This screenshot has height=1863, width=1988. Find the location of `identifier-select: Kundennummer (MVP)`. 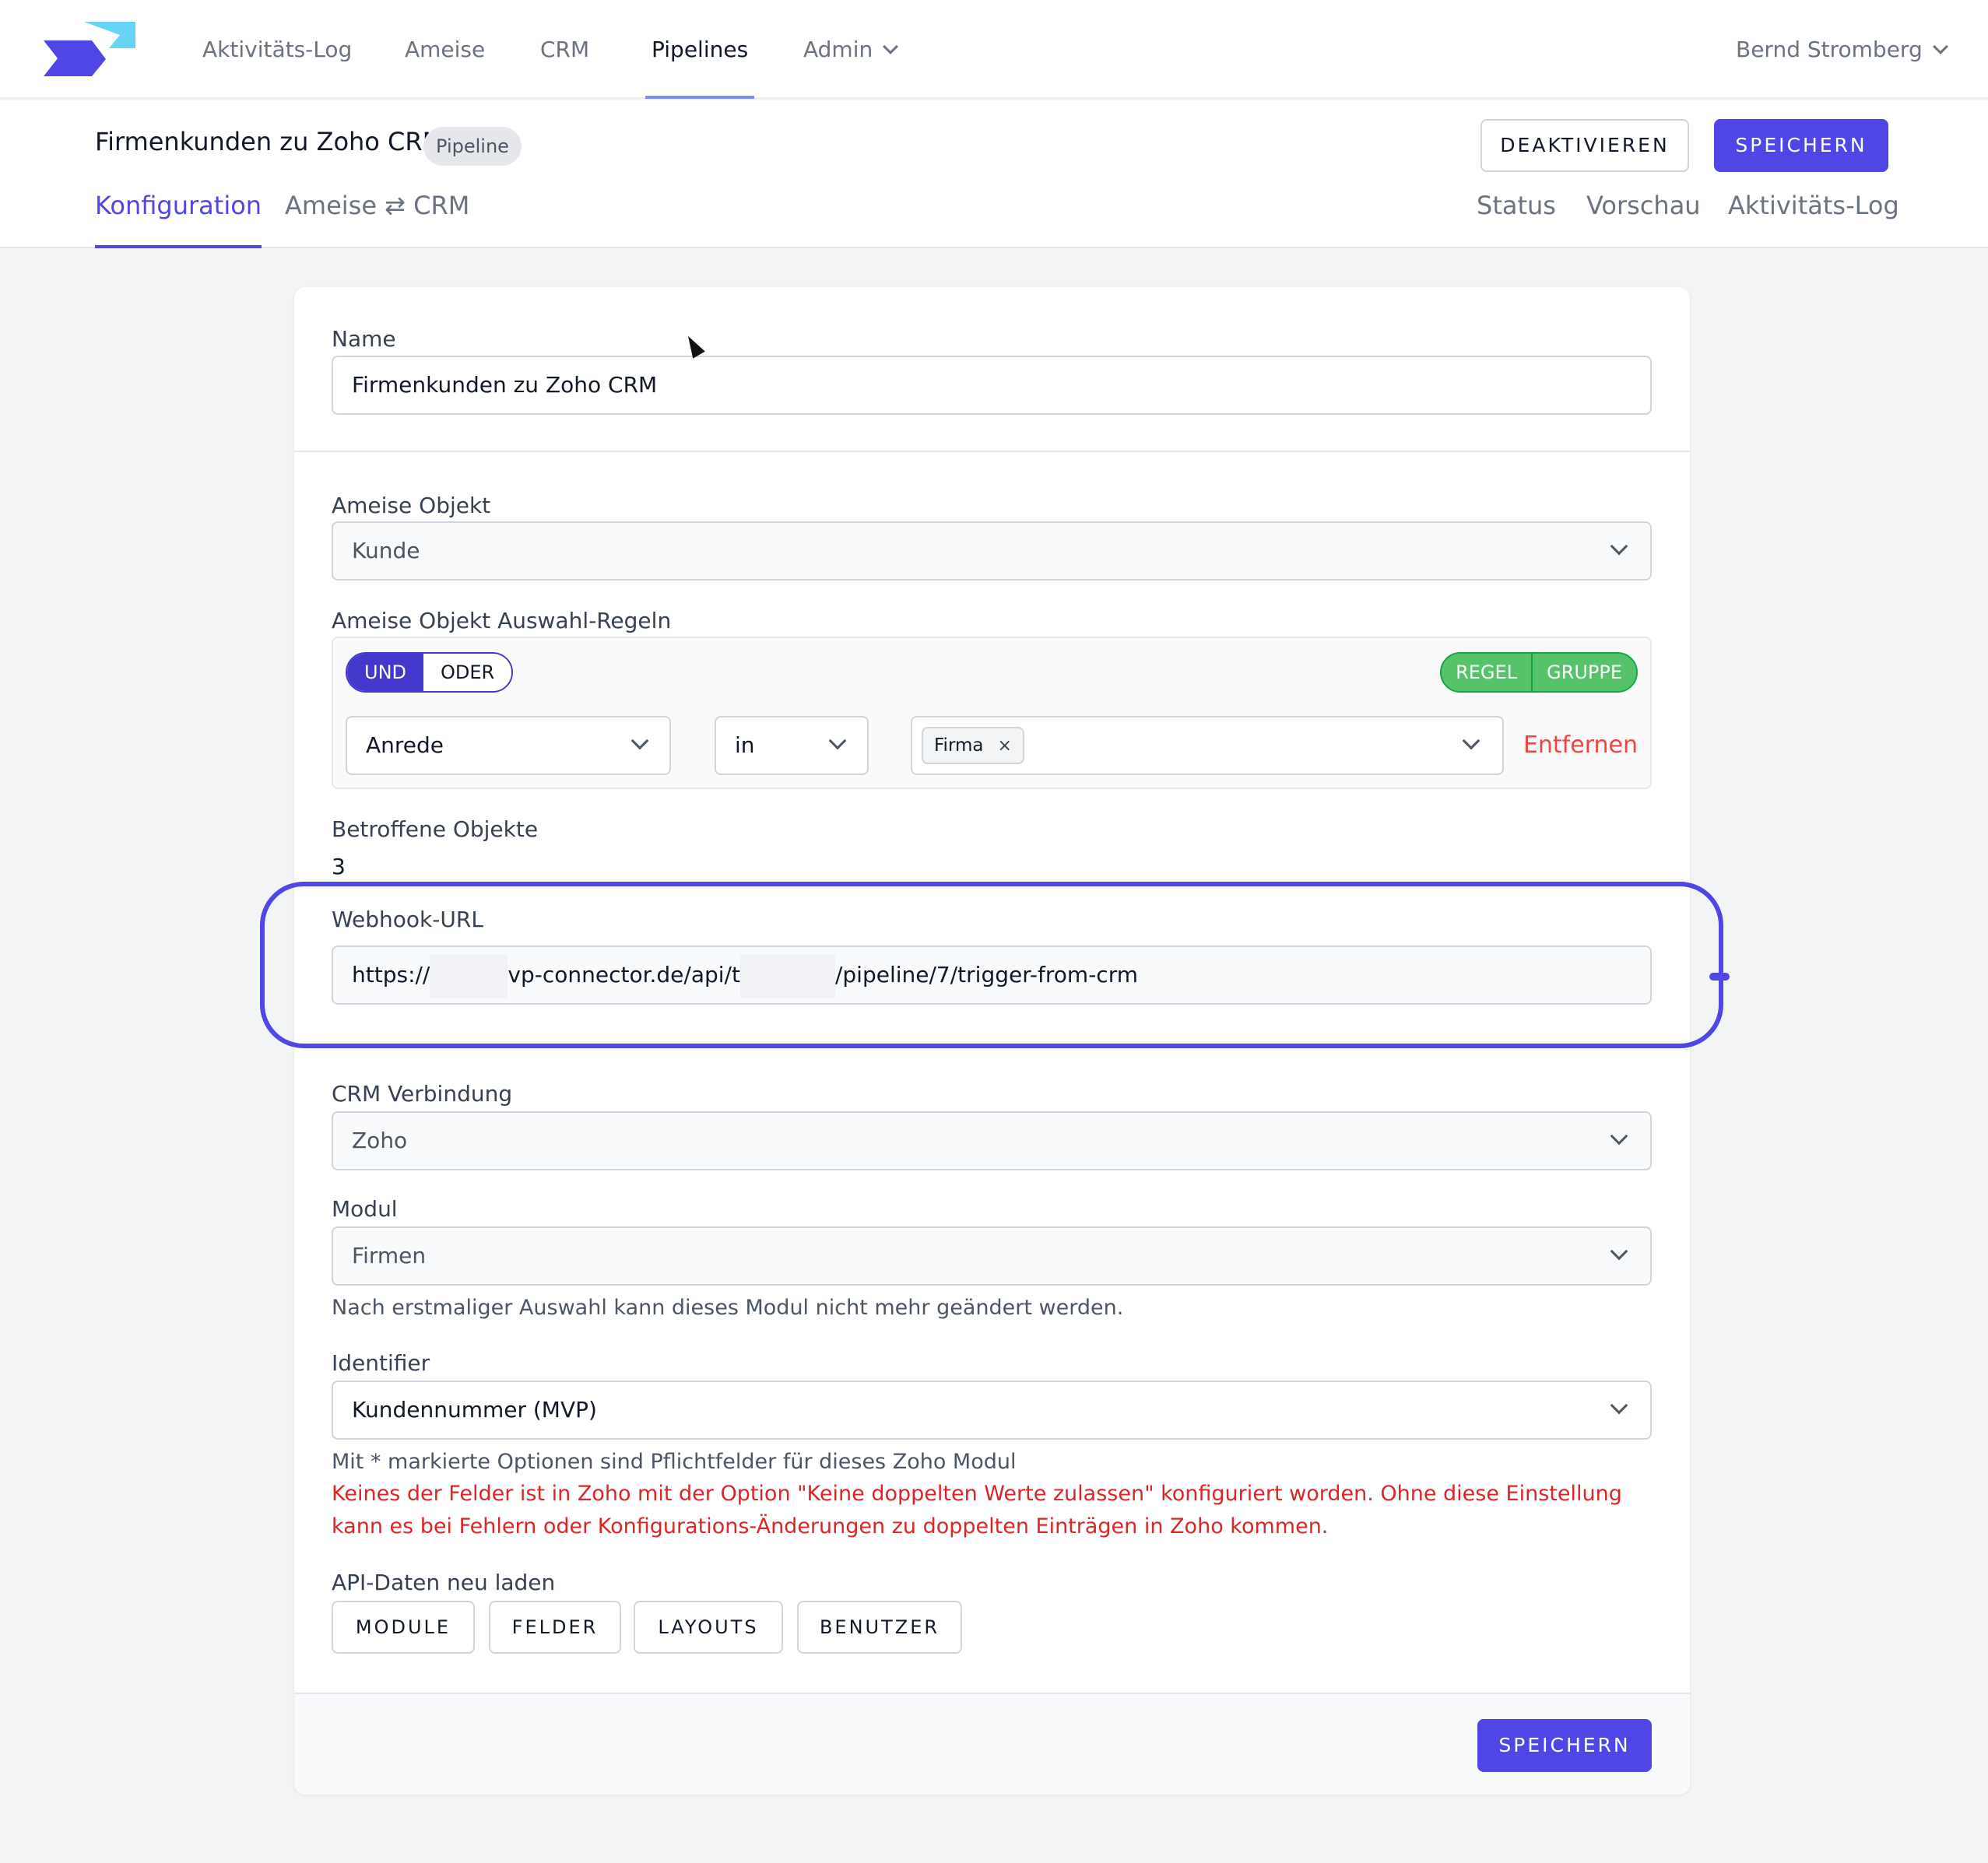

identifier-select: Kundennummer (MVP) is located at coordinates (992, 1410).